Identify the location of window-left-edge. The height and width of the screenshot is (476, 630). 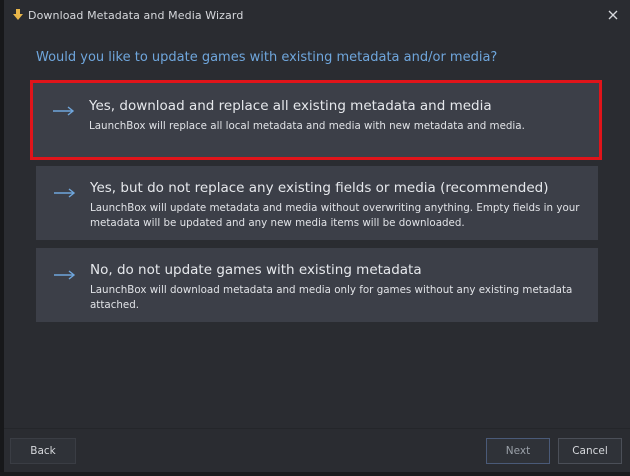
(2, 238).